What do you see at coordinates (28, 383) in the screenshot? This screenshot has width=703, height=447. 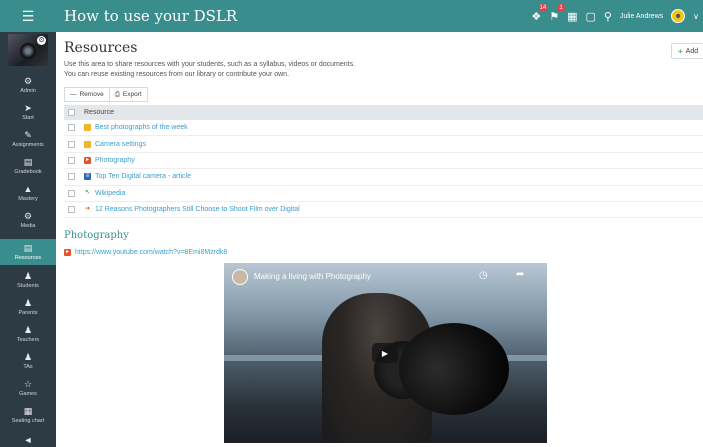 I see `trophy-icon: ☆` at bounding box center [28, 383].